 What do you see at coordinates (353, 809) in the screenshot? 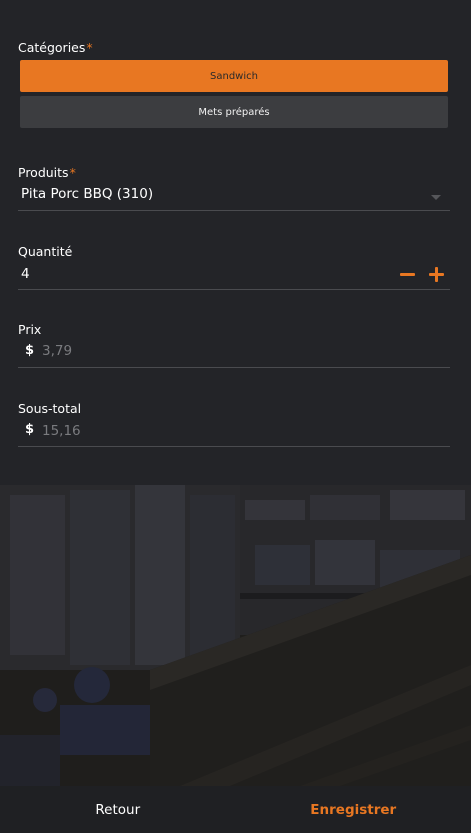
I see `save-button: Enregistrer` at bounding box center [353, 809].